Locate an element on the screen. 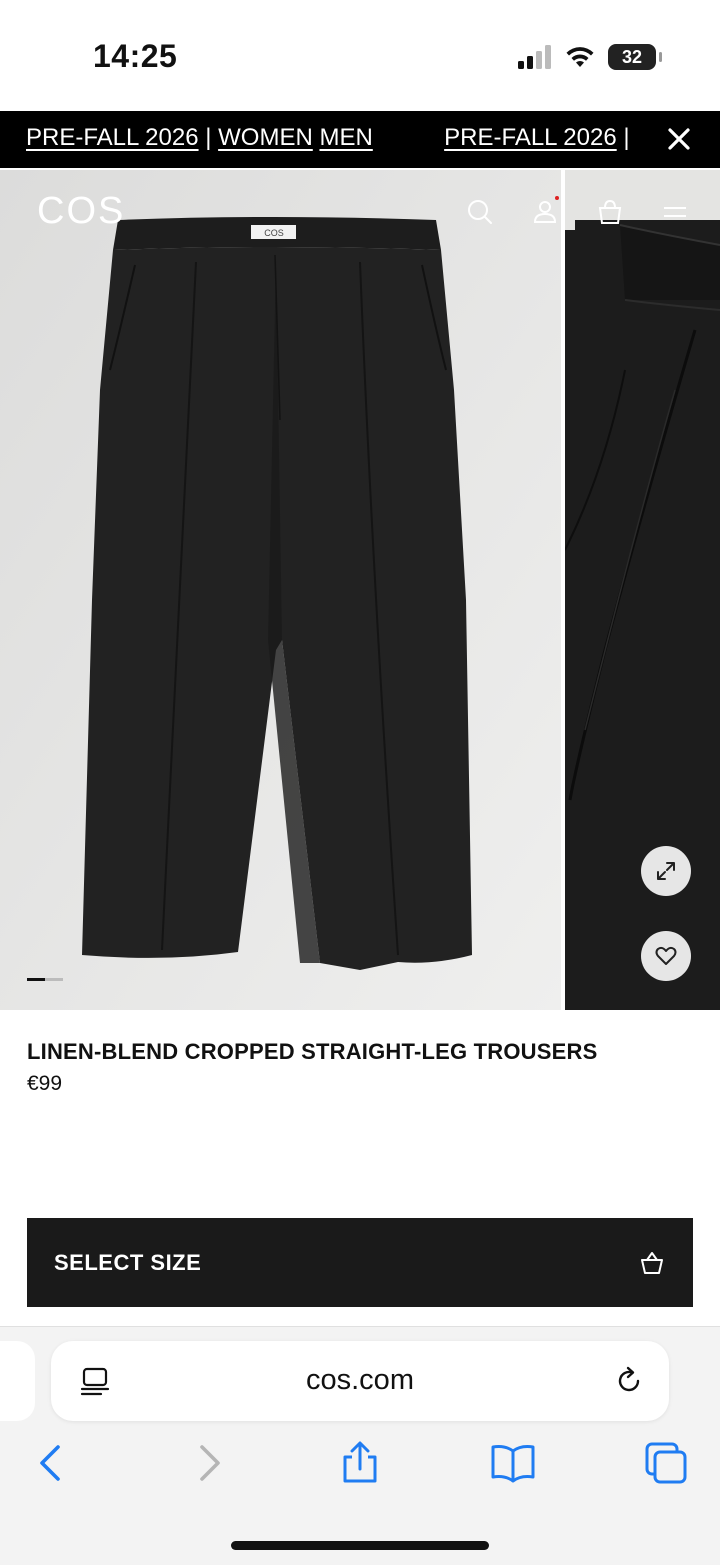 The width and height of the screenshot is (720, 1565). product-price: €99 is located at coordinates (45, 1083).